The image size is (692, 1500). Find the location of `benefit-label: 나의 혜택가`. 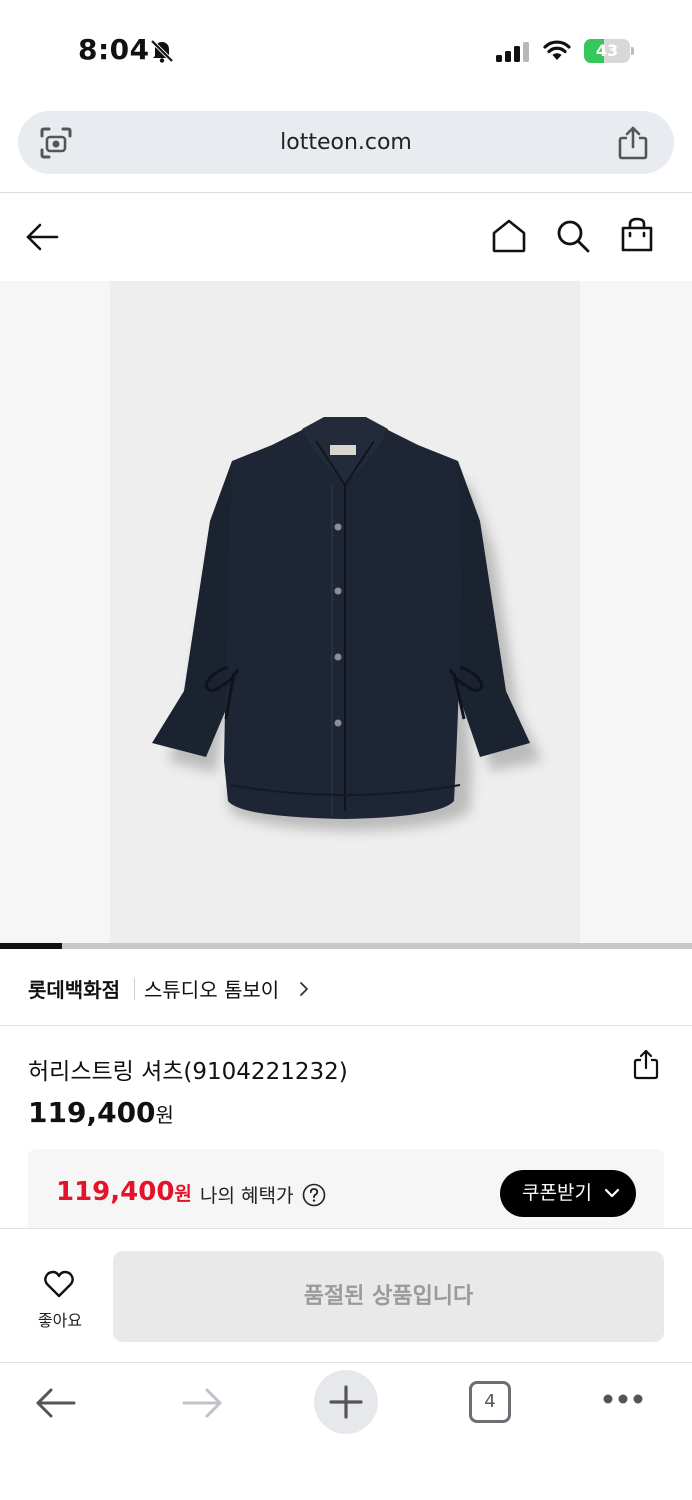

benefit-label: 나의 혜택가 is located at coordinates (247, 1196).